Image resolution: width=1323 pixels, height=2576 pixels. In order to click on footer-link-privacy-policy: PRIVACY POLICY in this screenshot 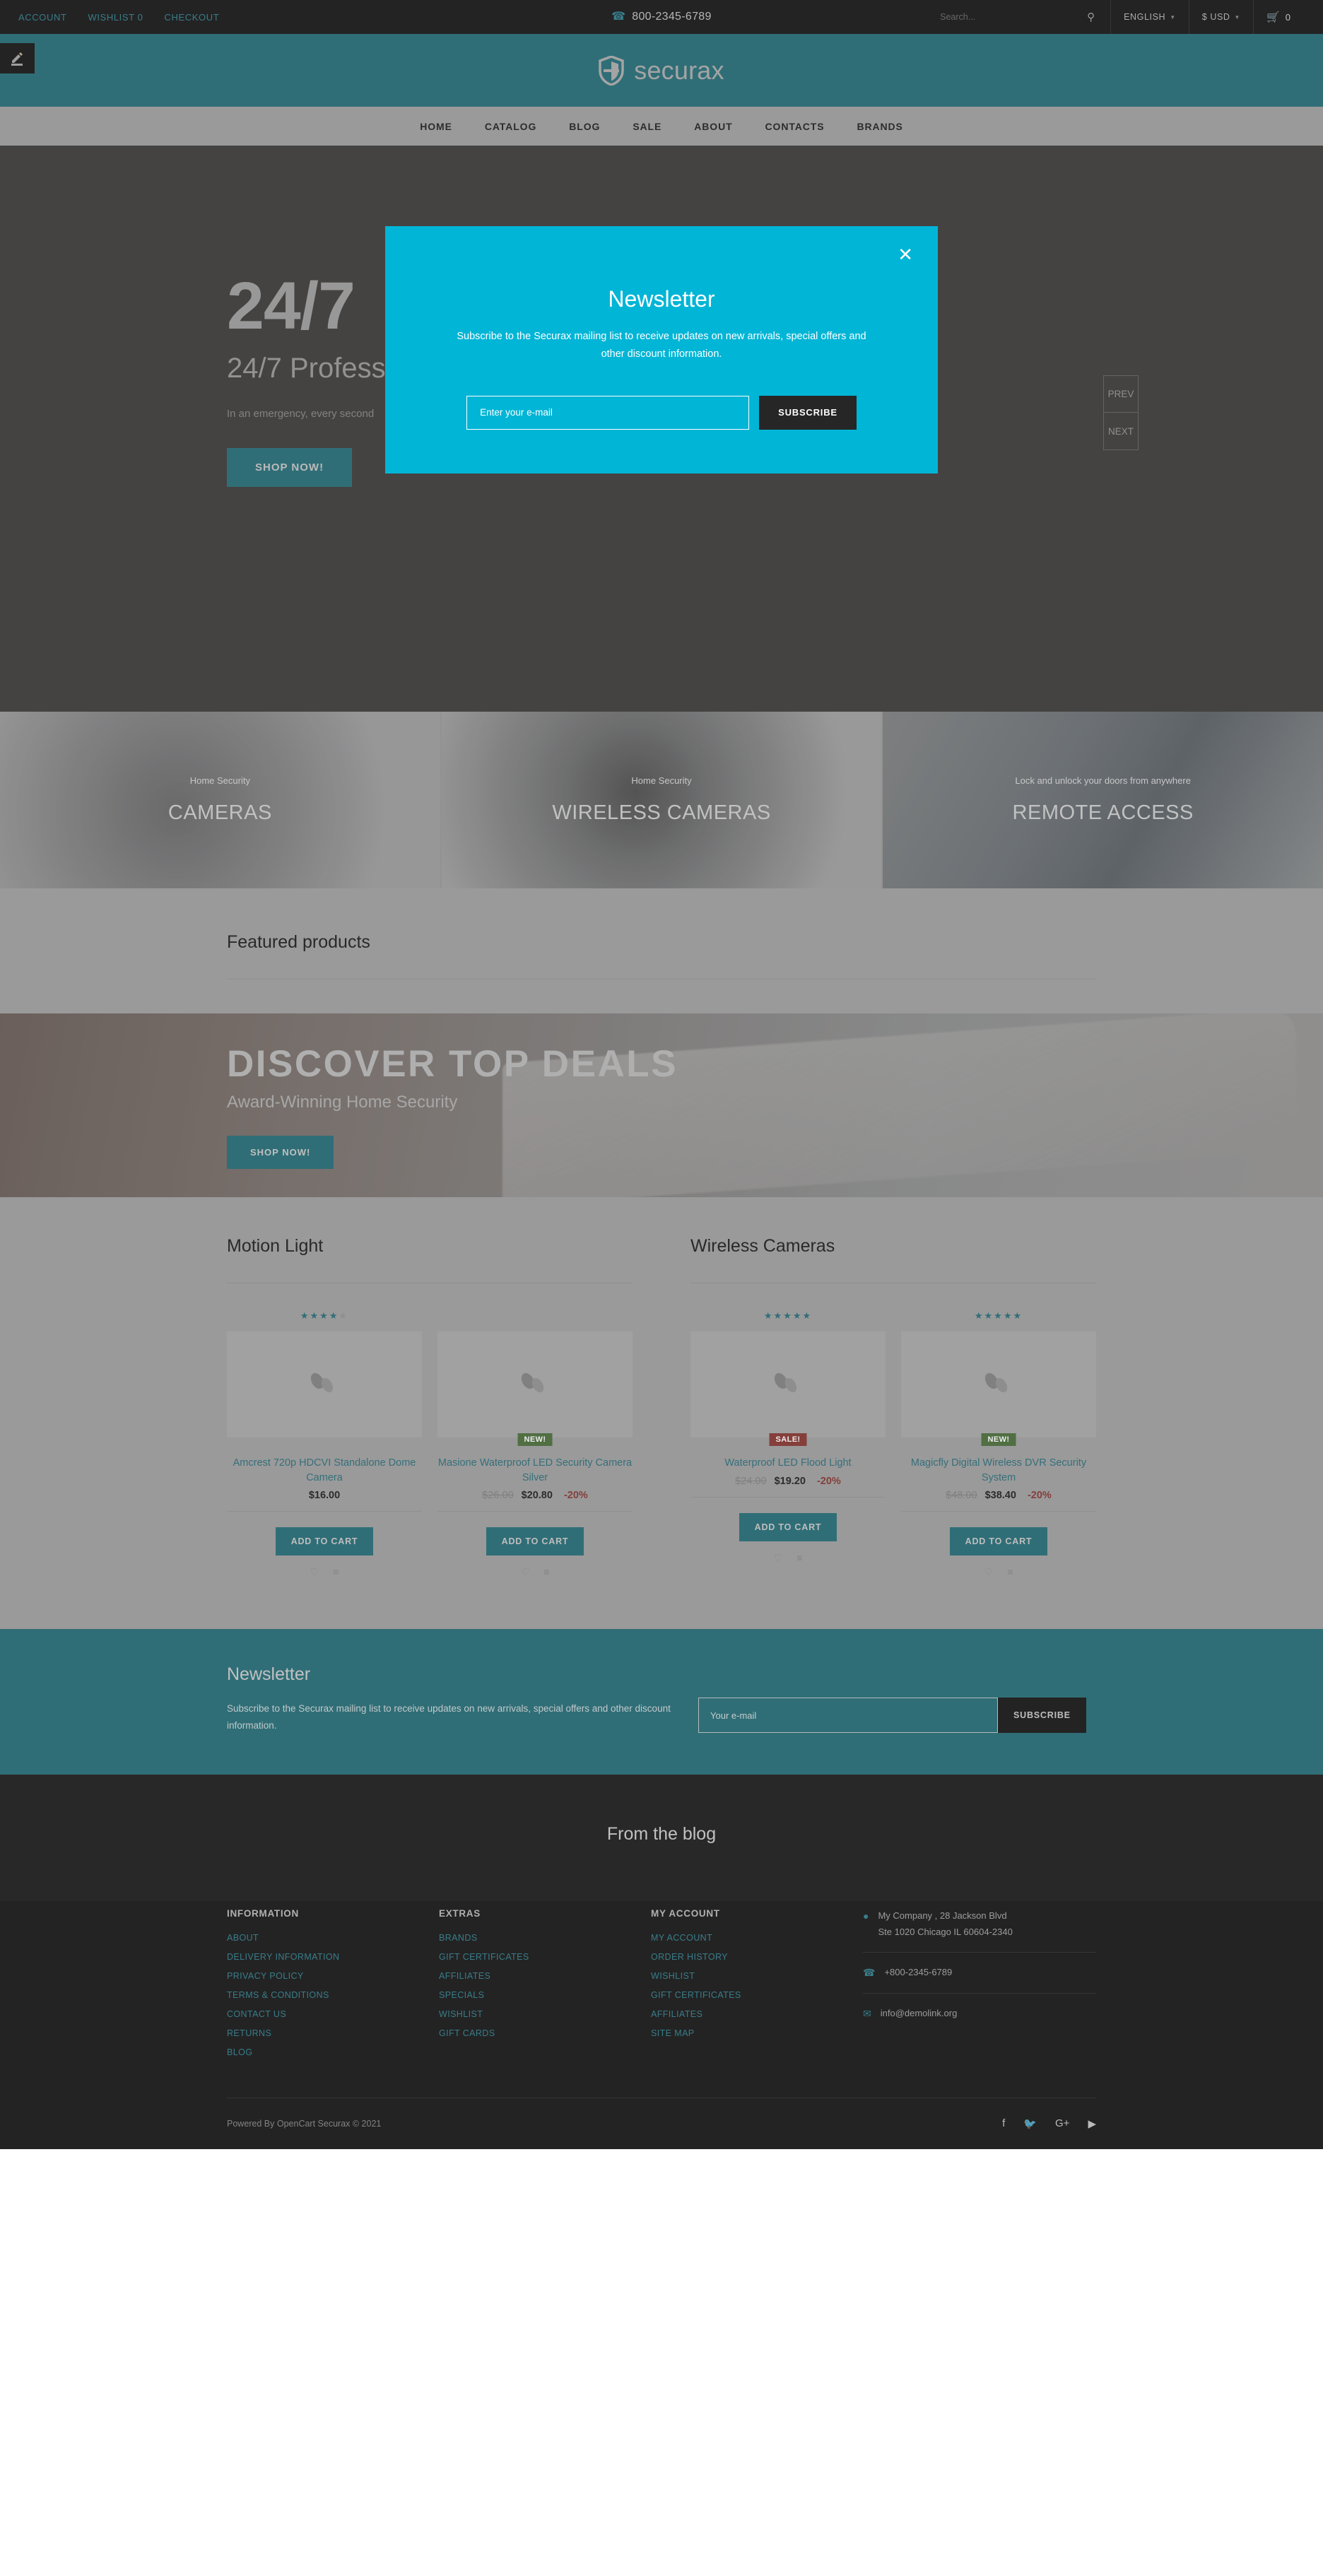, I will do `click(333, 1976)`.